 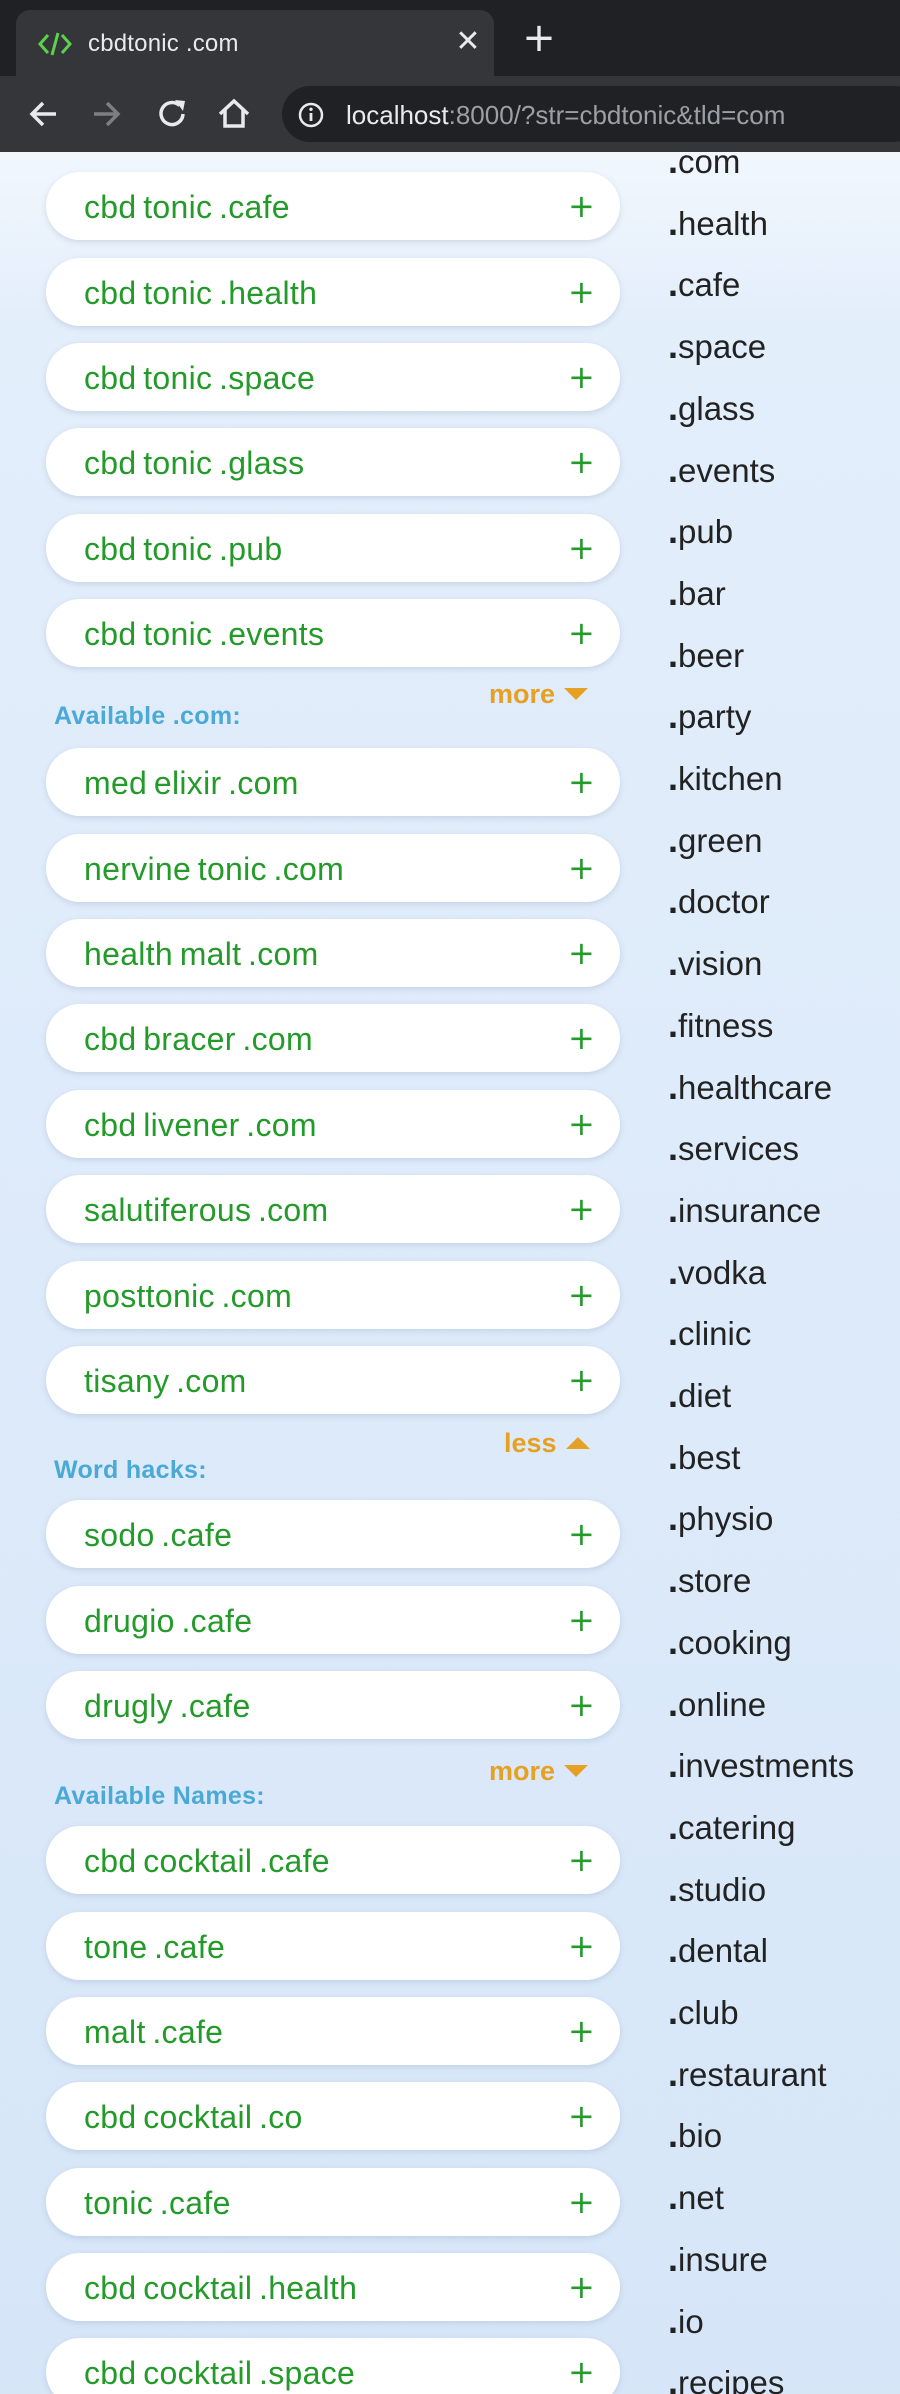 What do you see at coordinates (715, 963) in the screenshot?
I see `tld-item: .vision` at bounding box center [715, 963].